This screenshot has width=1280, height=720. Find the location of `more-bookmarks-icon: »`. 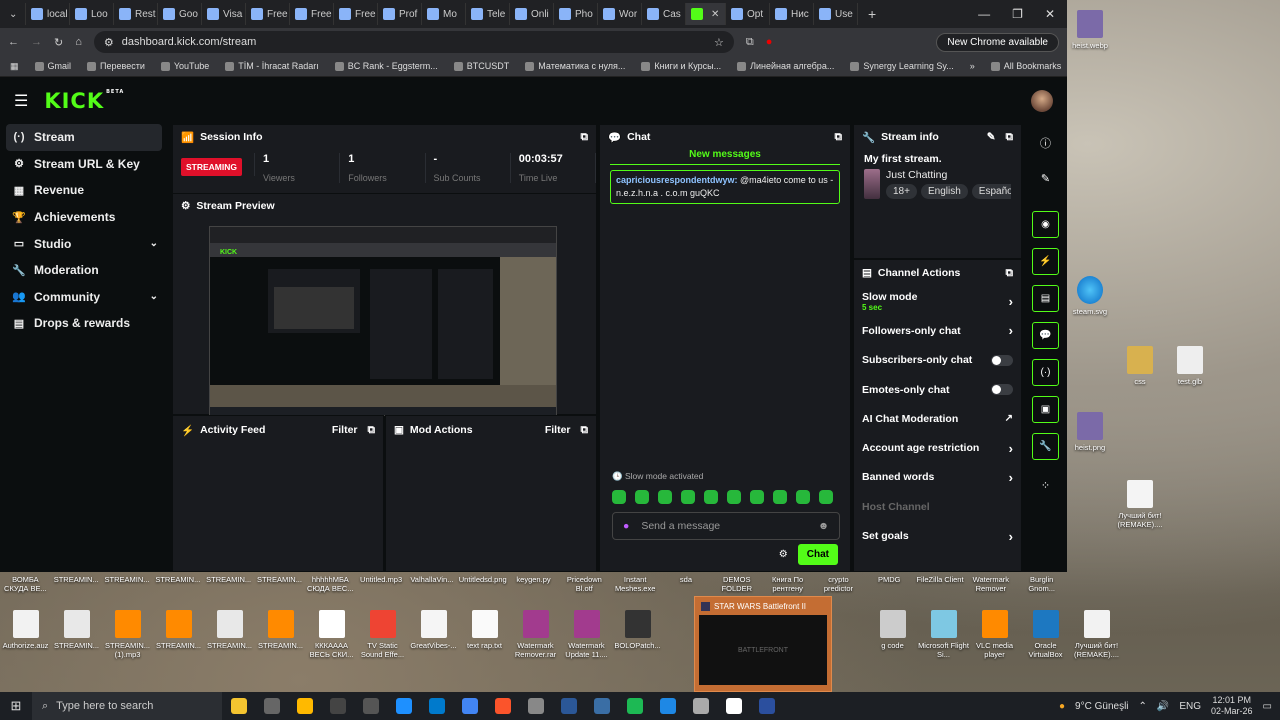

more-bookmarks-icon: » is located at coordinates (972, 66).